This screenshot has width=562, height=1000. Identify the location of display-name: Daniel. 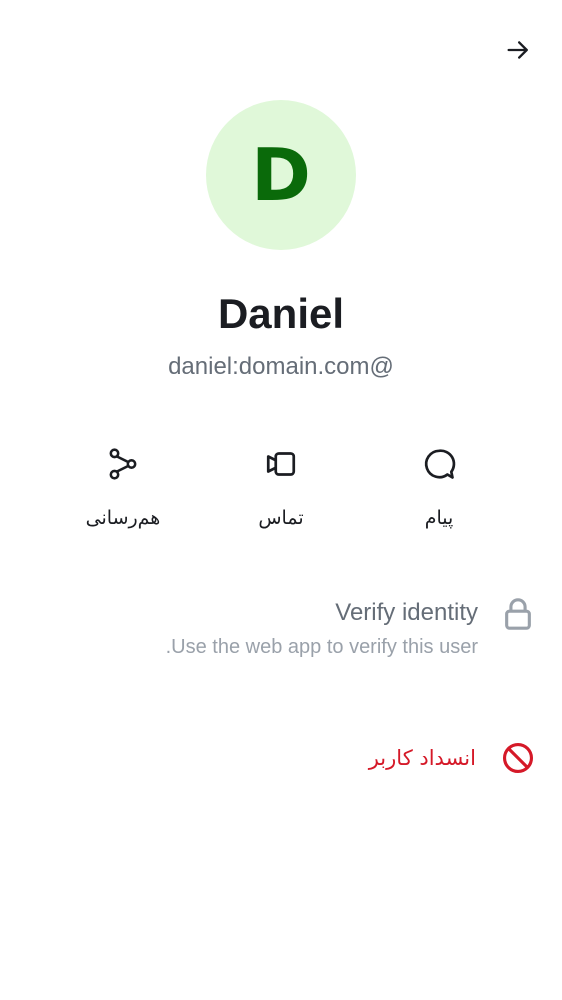
(281, 313).